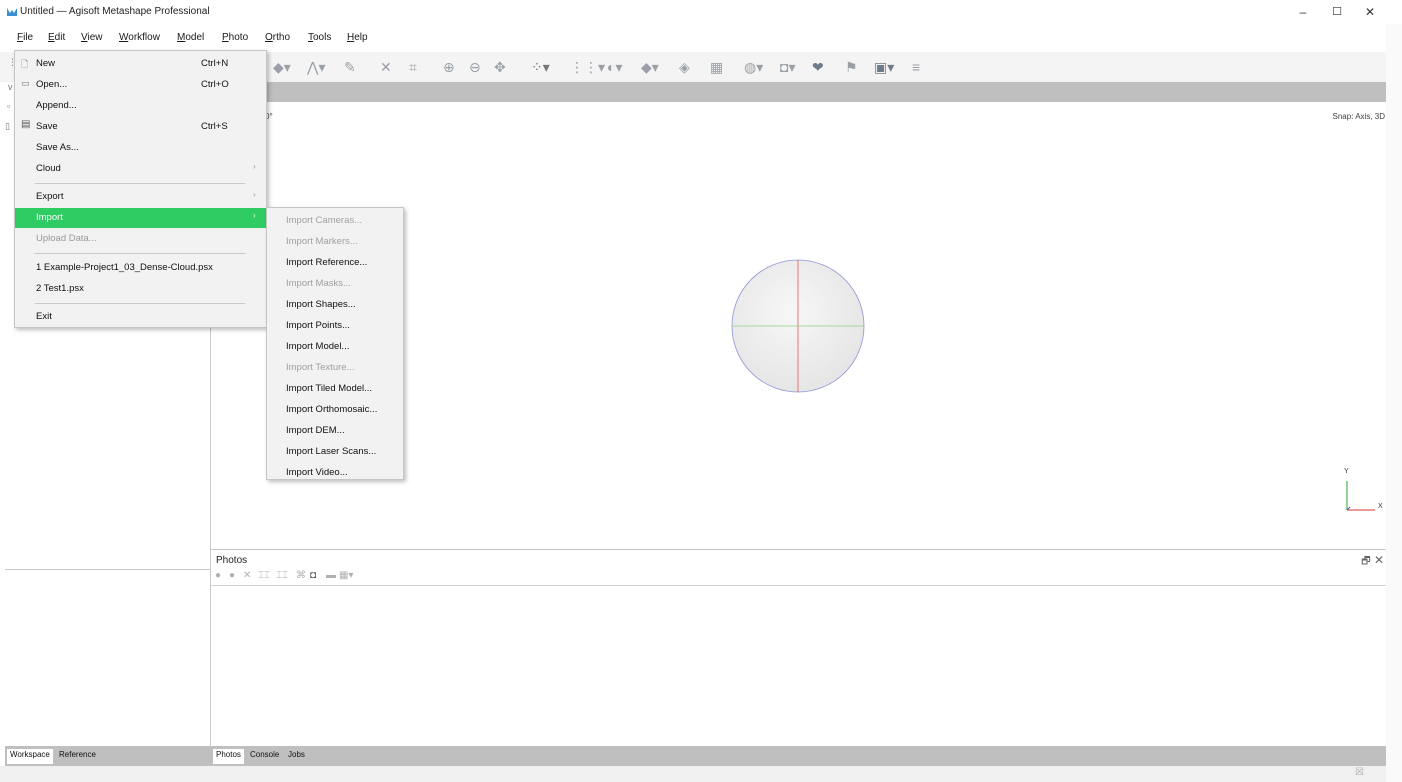 This screenshot has width=1402, height=782. I want to click on file-menu-recent-1: 1 Example-Project1_03_Dense-Cloud.psx, so click(140, 268).